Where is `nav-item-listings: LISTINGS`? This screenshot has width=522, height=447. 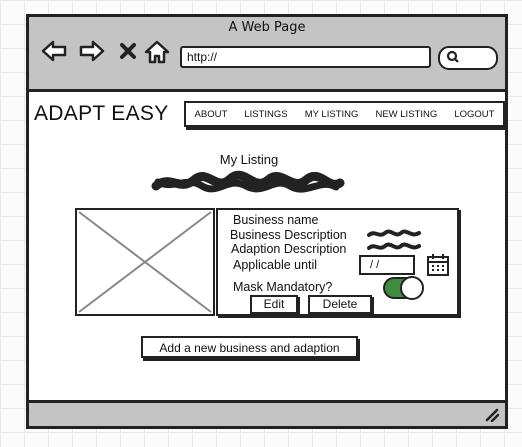
nav-item-listings: LISTINGS is located at coordinates (265, 114).